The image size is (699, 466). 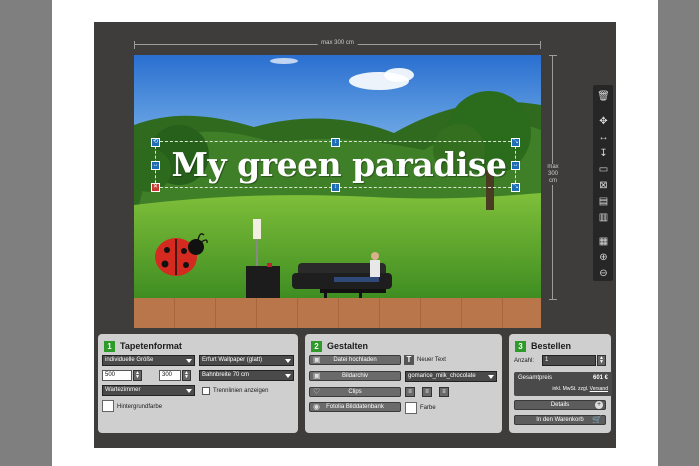 What do you see at coordinates (355, 392) in the screenshot?
I see `clips-button: ♡ Clips` at bounding box center [355, 392].